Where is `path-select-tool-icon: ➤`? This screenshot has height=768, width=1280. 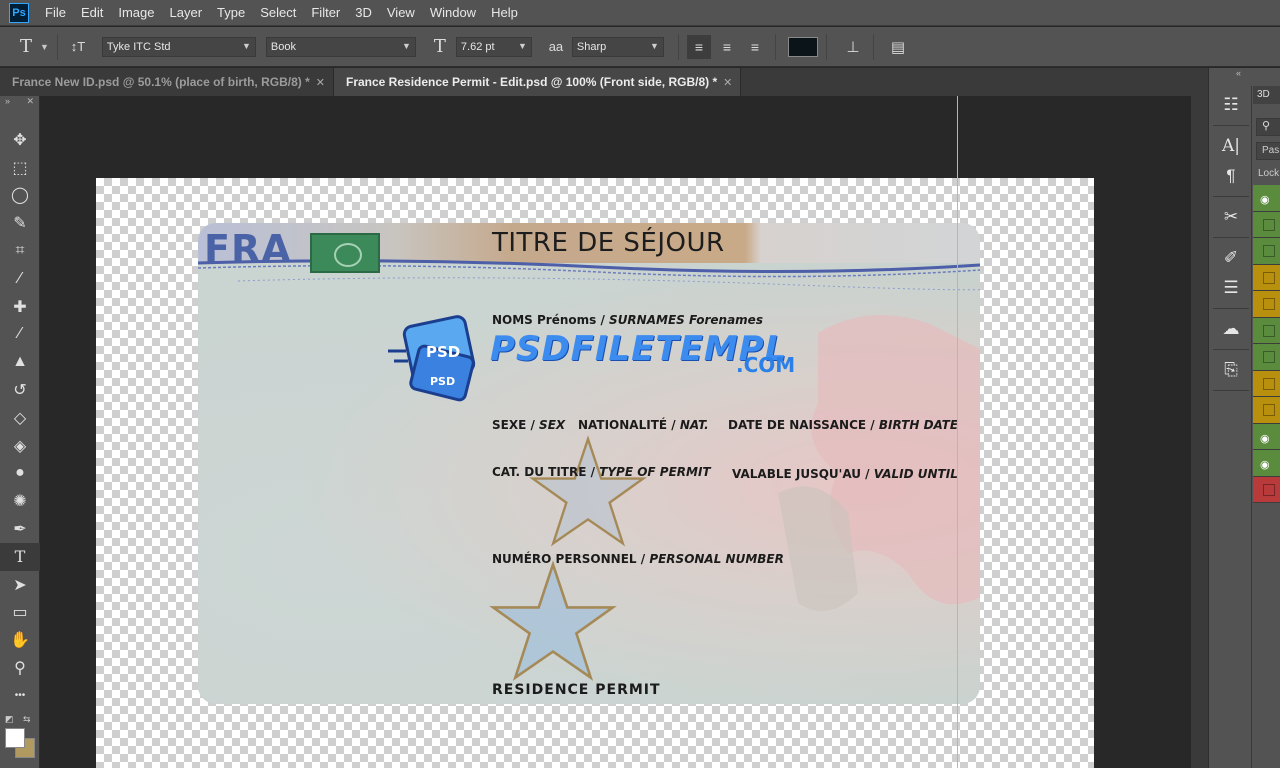 path-select-tool-icon: ➤ is located at coordinates (20, 585).